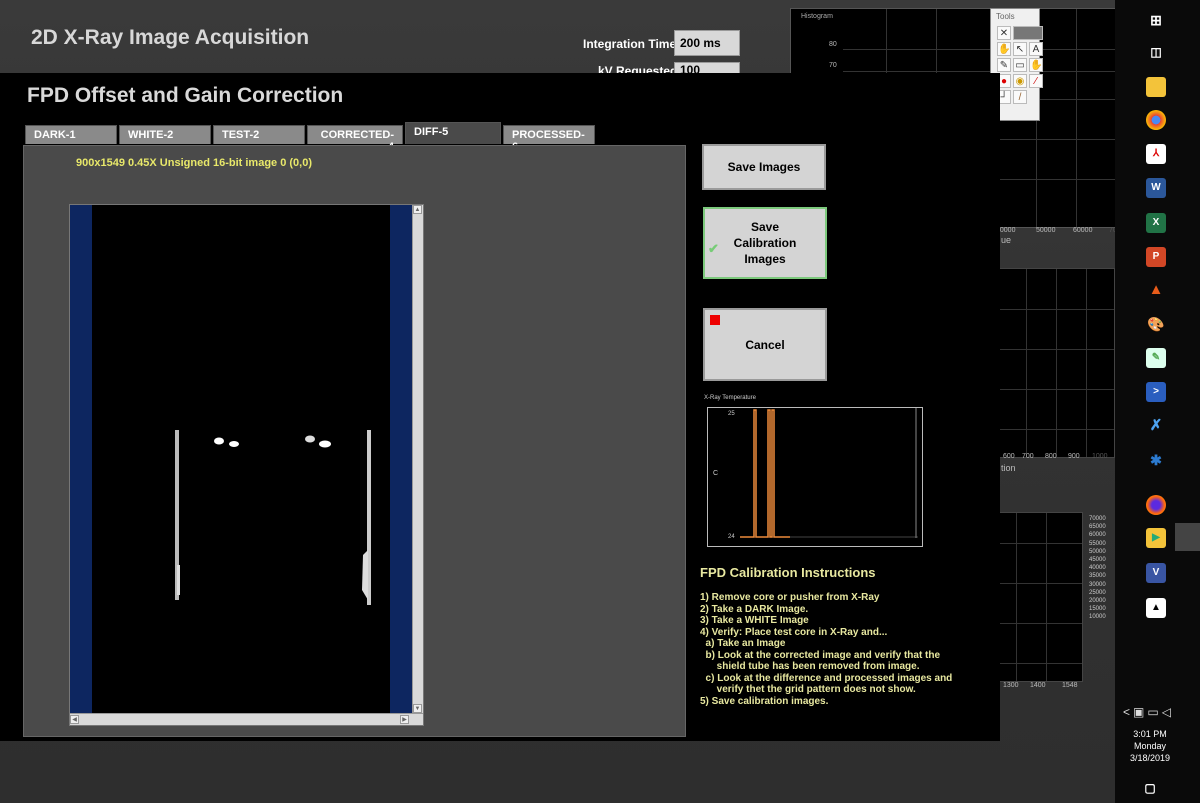 The image size is (1200, 803). I want to click on windows-start-icon: ⊞, so click(1156, 20).